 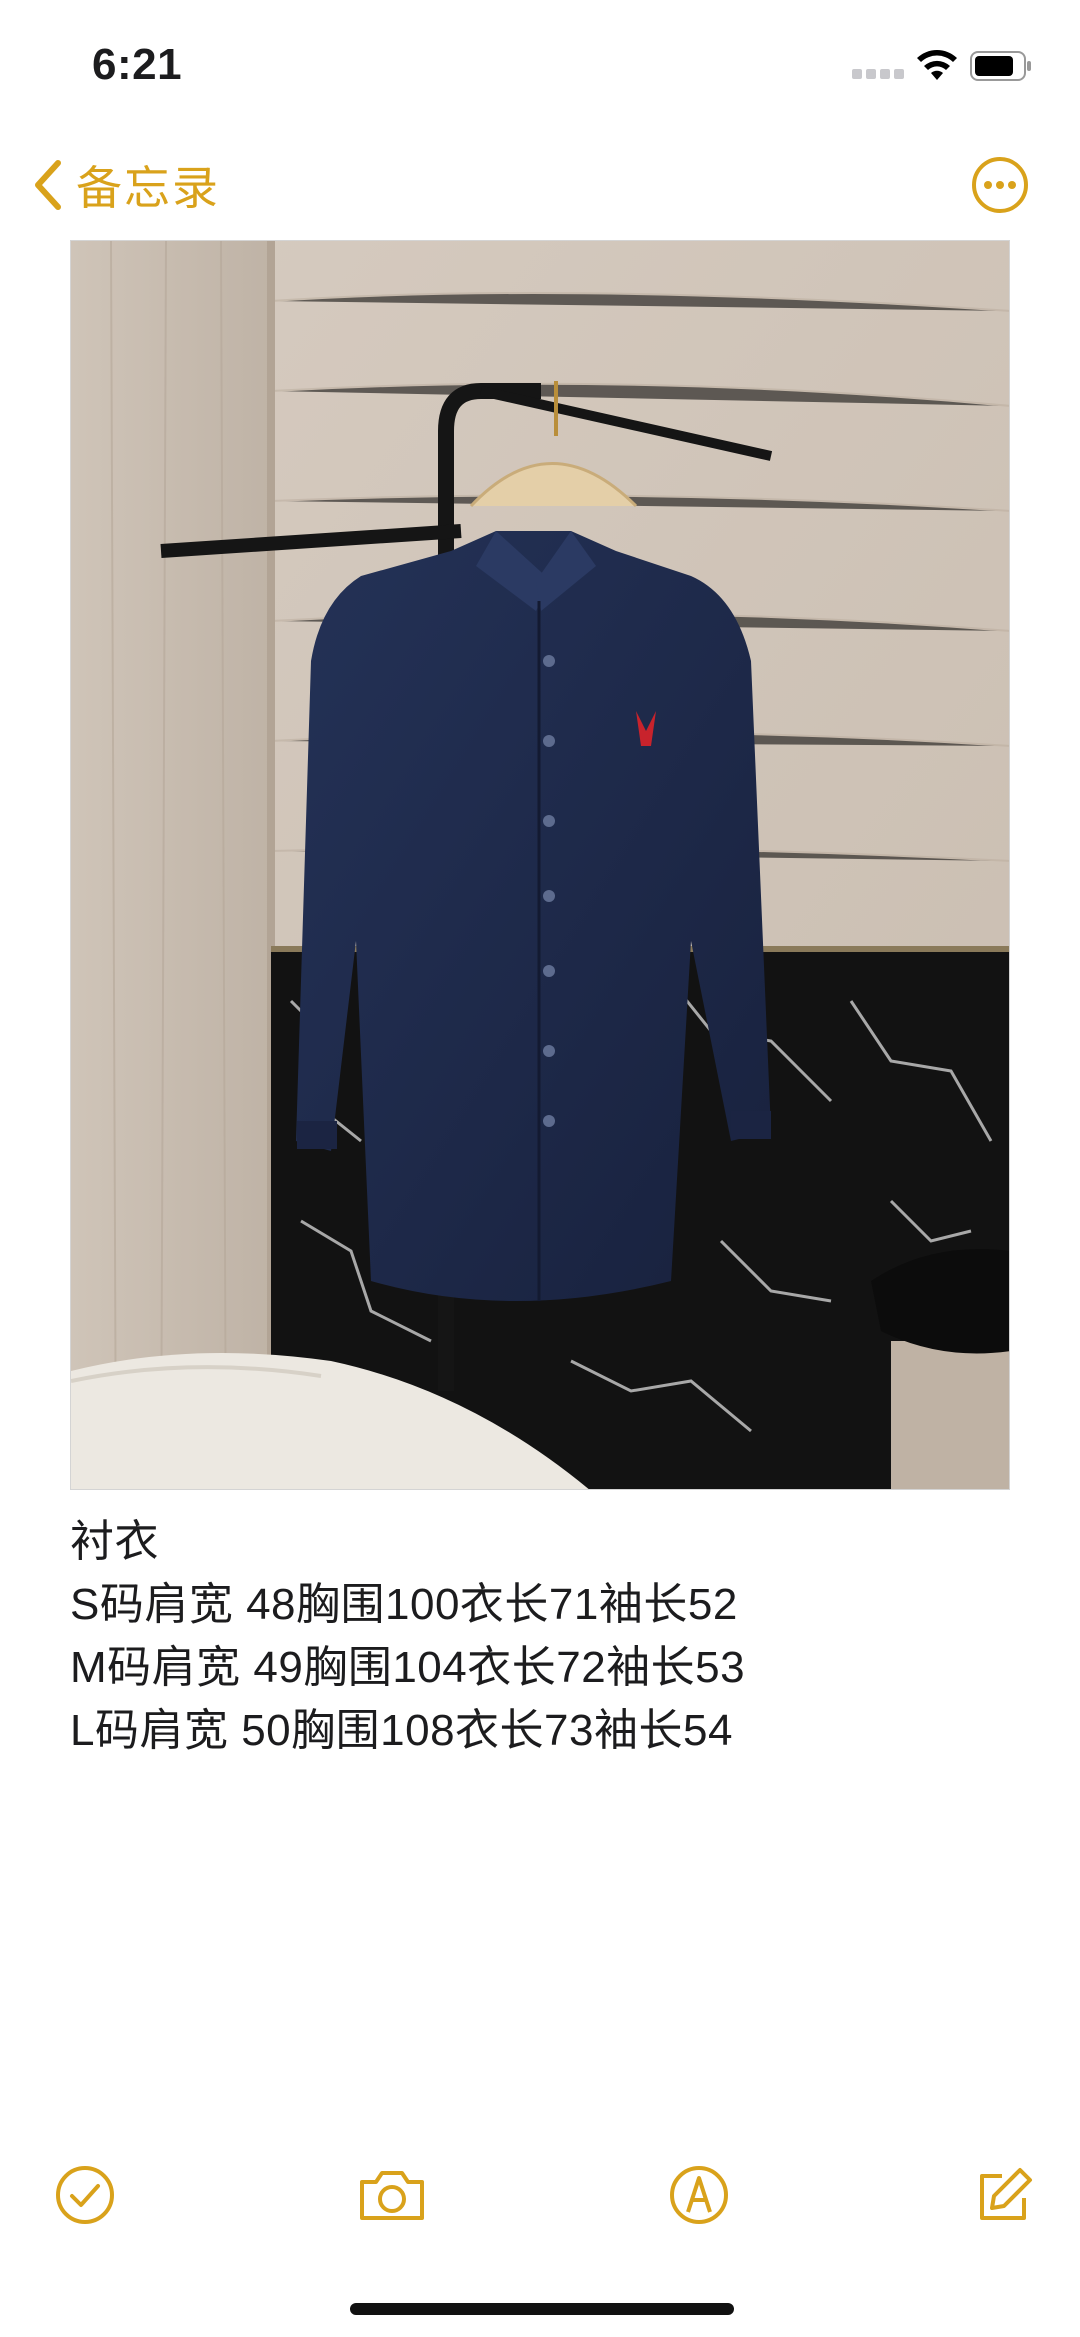 What do you see at coordinates (1005, 2195) in the screenshot?
I see `compose-icon` at bounding box center [1005, 2195].